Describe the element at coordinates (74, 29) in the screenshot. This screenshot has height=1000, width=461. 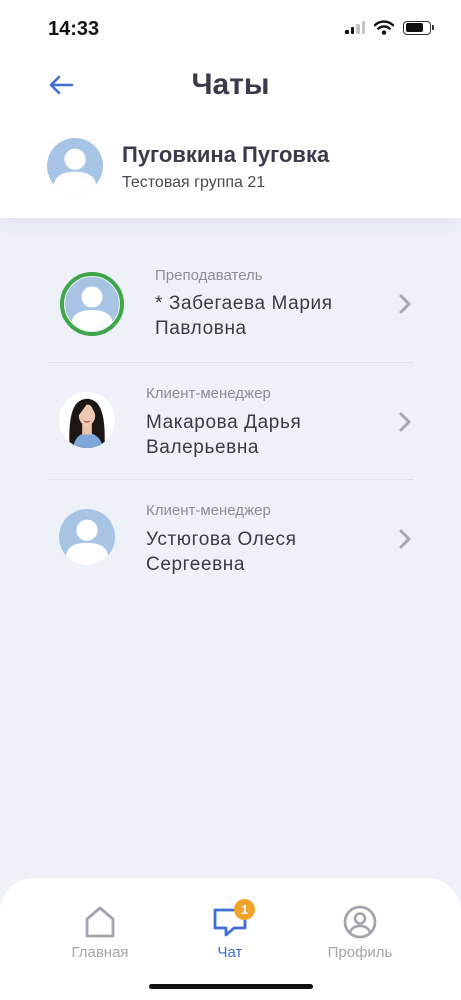
I see `status-time: 14:33` at that location.